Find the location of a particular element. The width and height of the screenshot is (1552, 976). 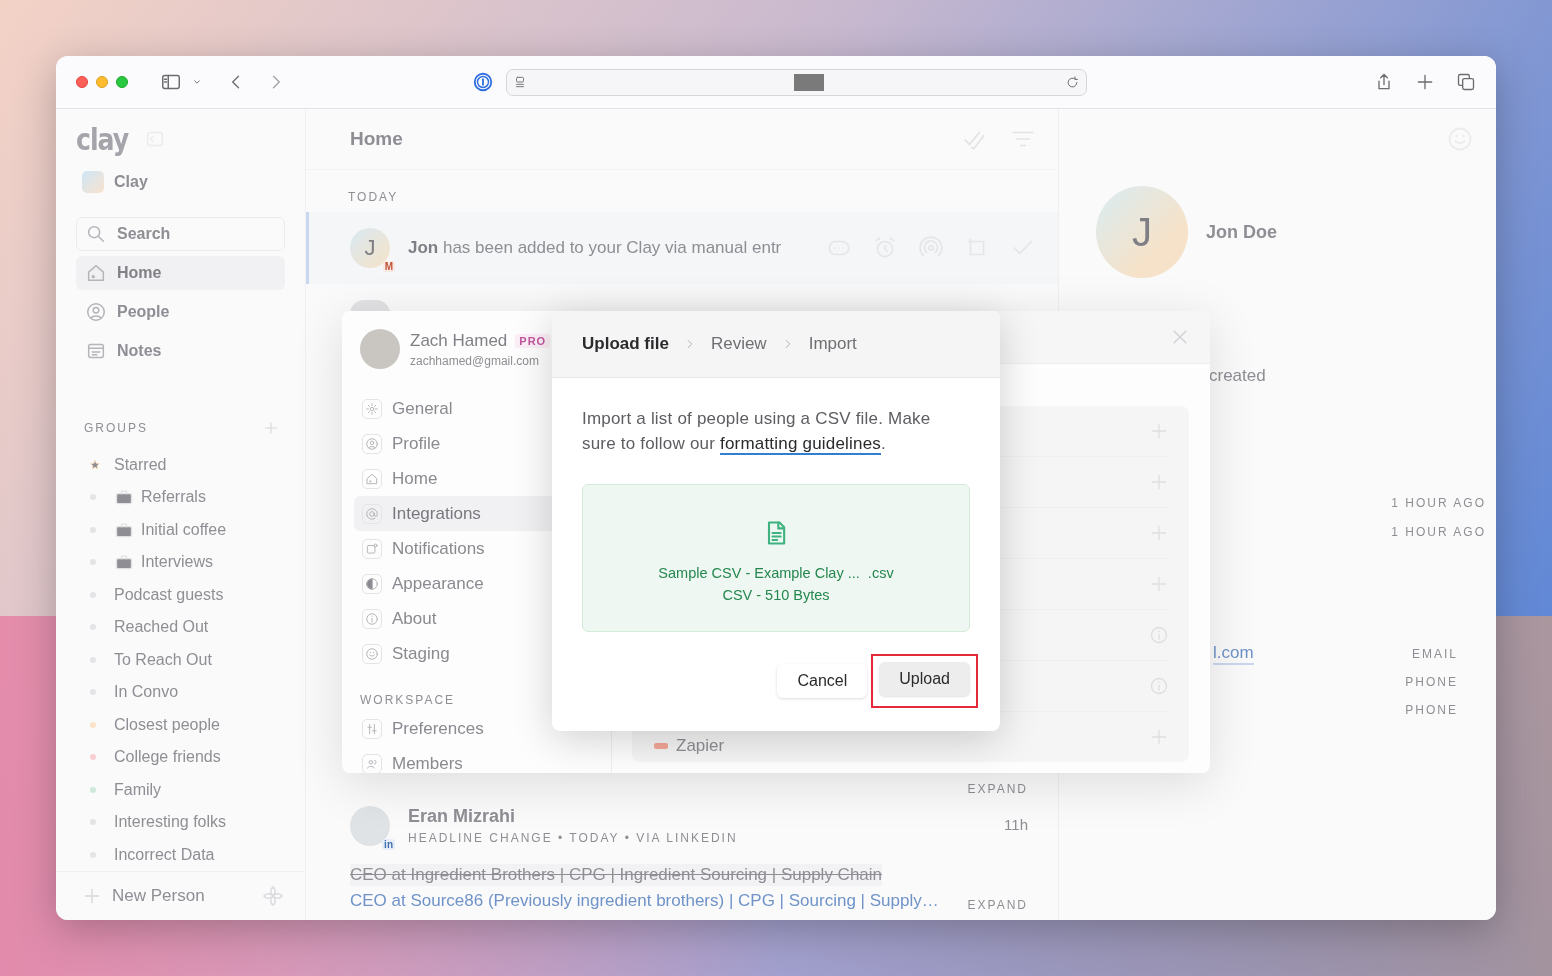

step-tab: Review is located at coordinates (738, 344).